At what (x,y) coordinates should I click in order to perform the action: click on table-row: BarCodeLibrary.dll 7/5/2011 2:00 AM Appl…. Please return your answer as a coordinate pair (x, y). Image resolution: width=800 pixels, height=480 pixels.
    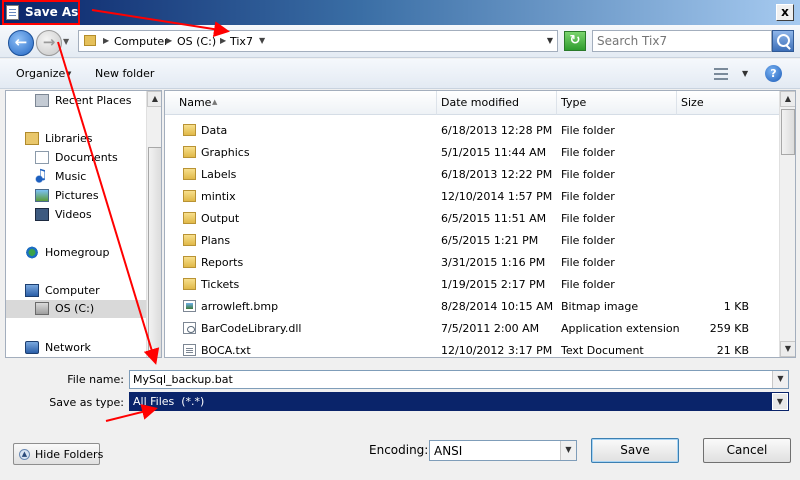
    Looking at the image, I should click on (472, 329).